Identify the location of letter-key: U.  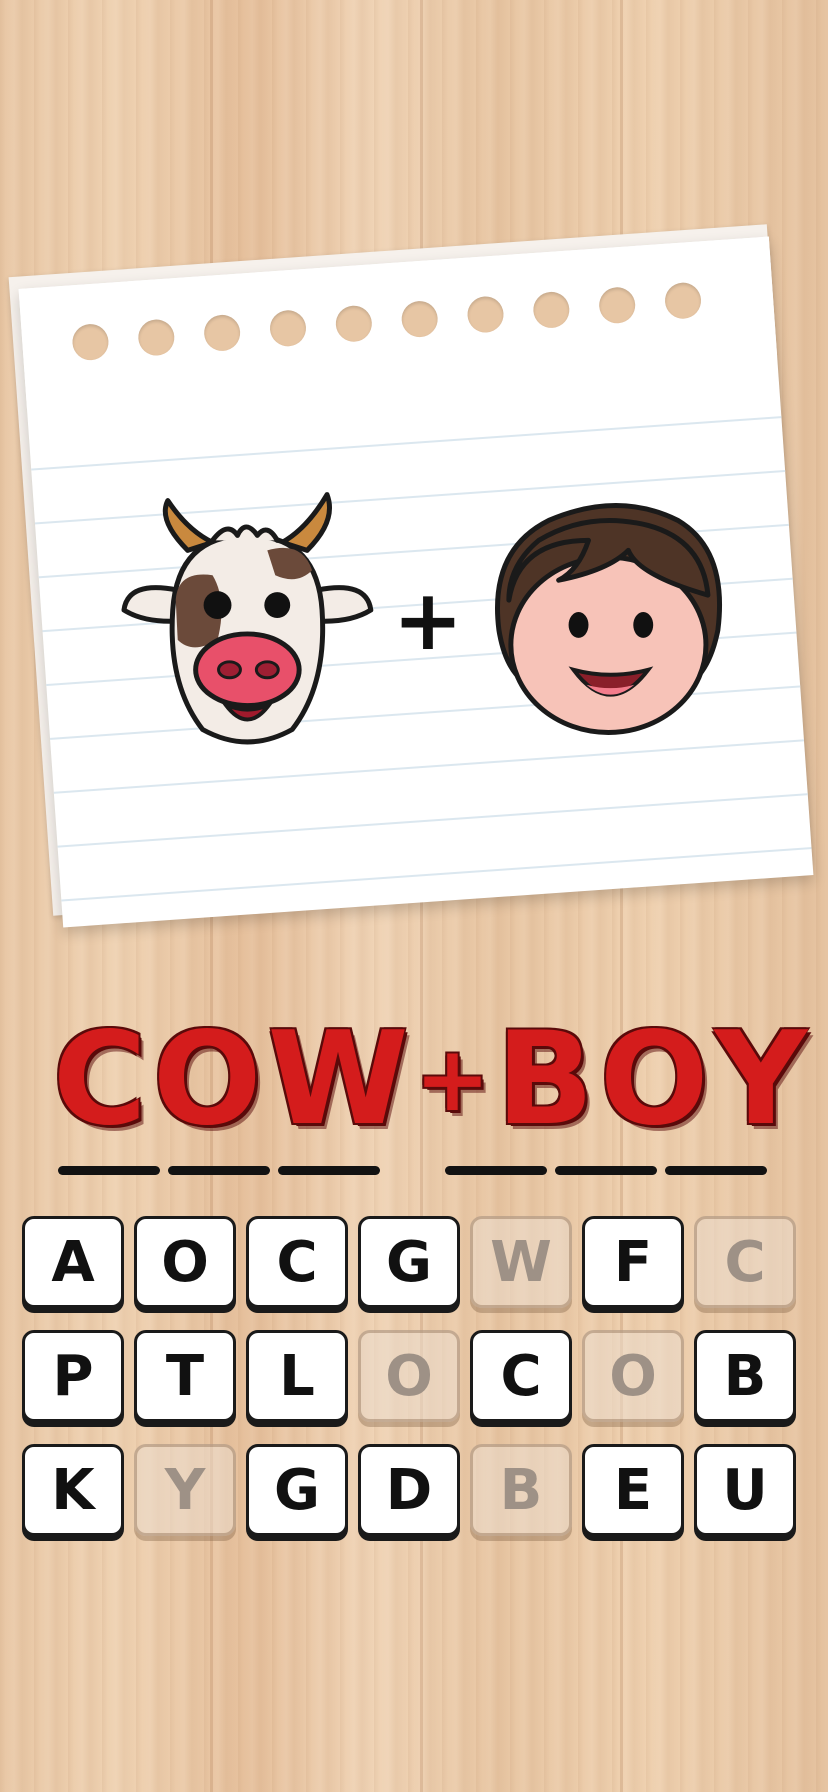
(745, 1490).